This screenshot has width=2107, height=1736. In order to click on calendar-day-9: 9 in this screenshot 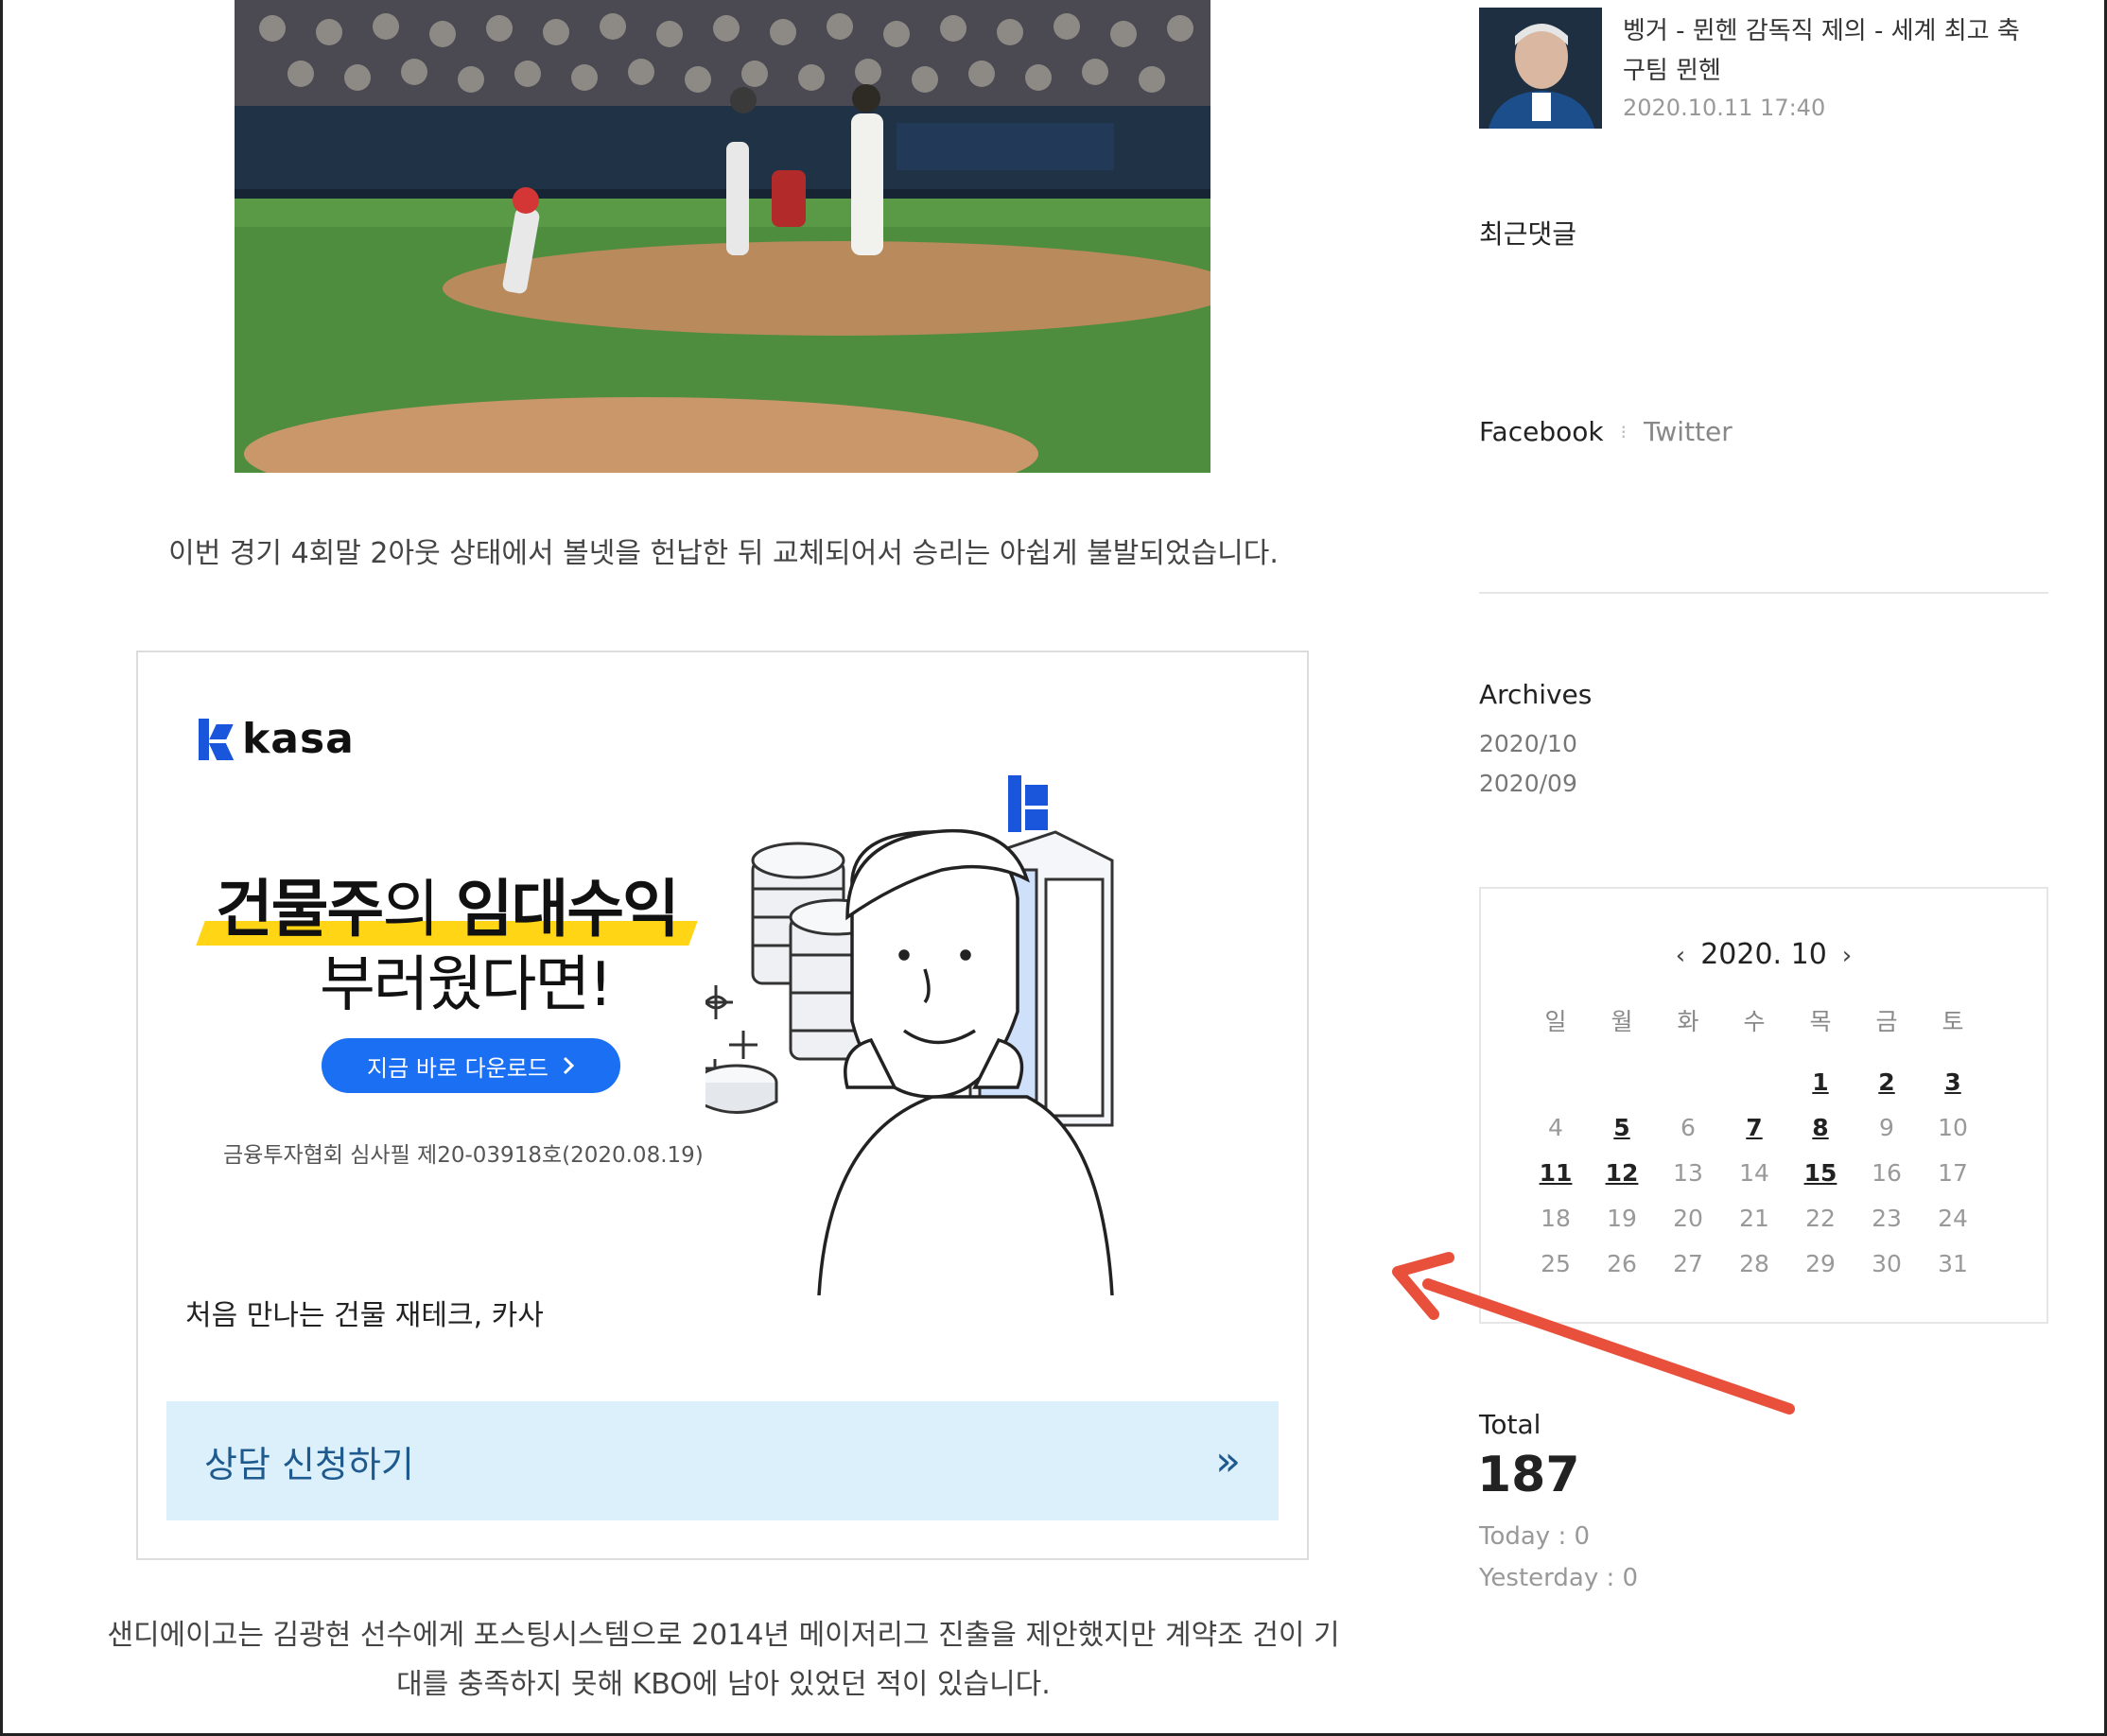, I will do `click(1886, 1127)`.